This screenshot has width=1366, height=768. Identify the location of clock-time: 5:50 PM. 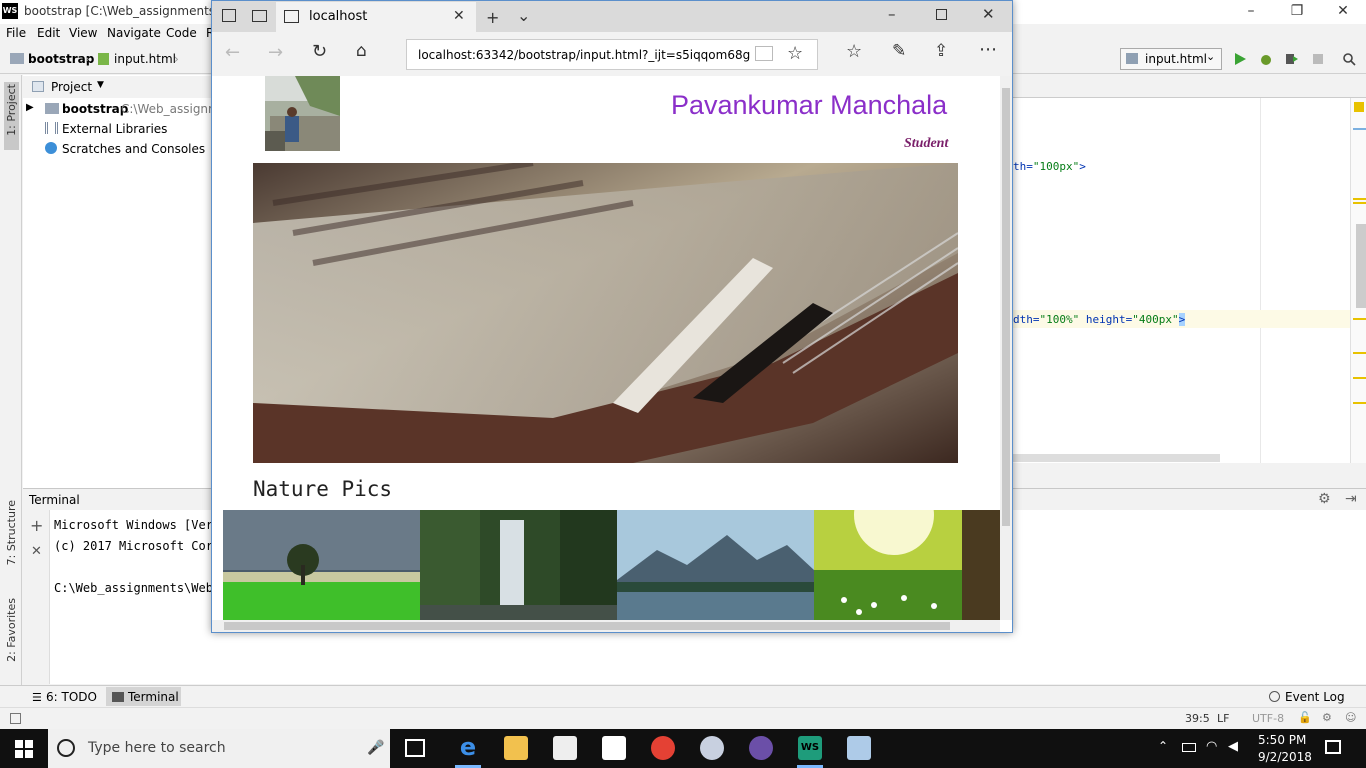
(1282, 740).